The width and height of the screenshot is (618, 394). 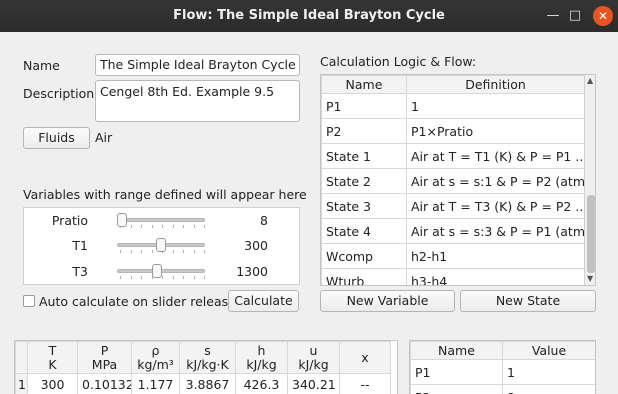 What do you see at coordinates (364, 181) in the screenshot?
I see `logic-cell-name: State 2` at bounding box center [364, 181].